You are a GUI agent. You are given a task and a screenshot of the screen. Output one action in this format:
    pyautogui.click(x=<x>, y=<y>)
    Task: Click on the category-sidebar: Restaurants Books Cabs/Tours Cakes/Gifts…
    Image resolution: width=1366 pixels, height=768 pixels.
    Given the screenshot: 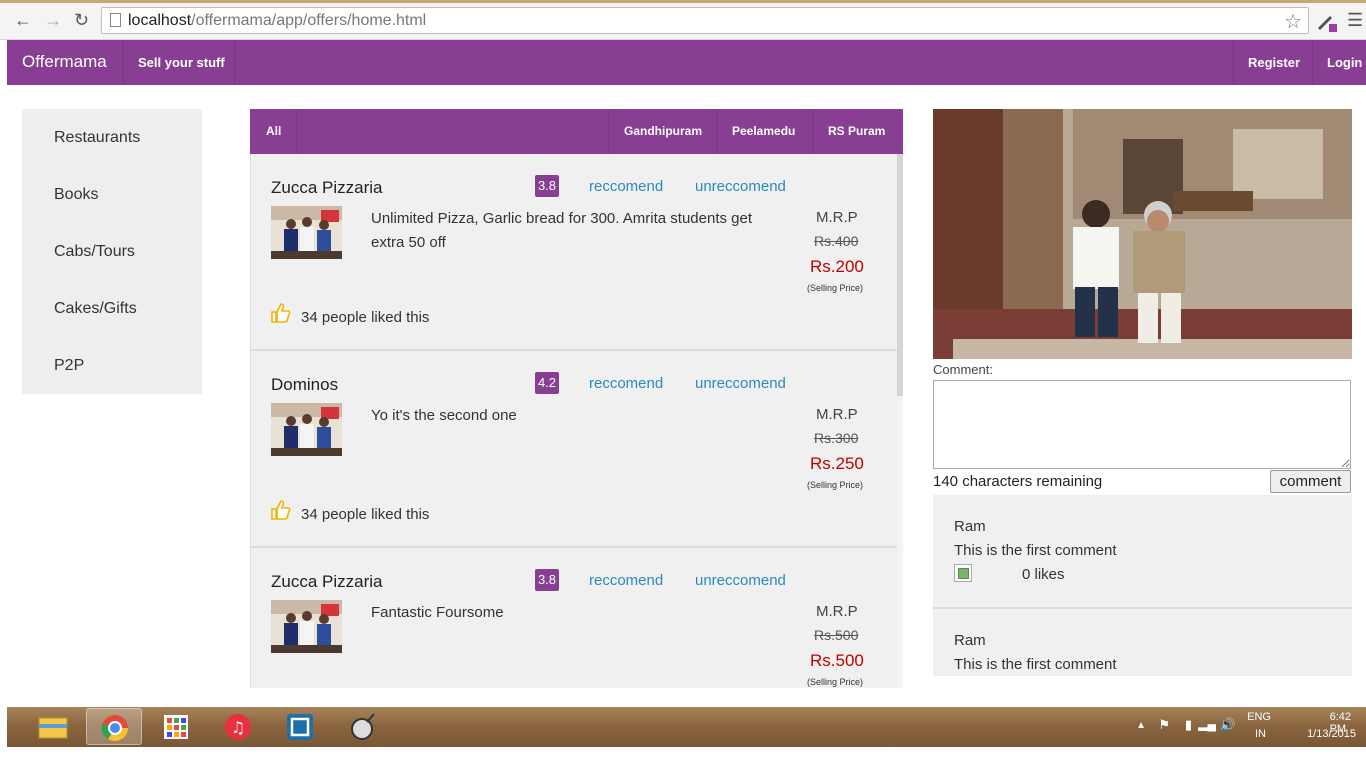 What is the action you would take?
    pyautogui.click(x=112, y=251)
    